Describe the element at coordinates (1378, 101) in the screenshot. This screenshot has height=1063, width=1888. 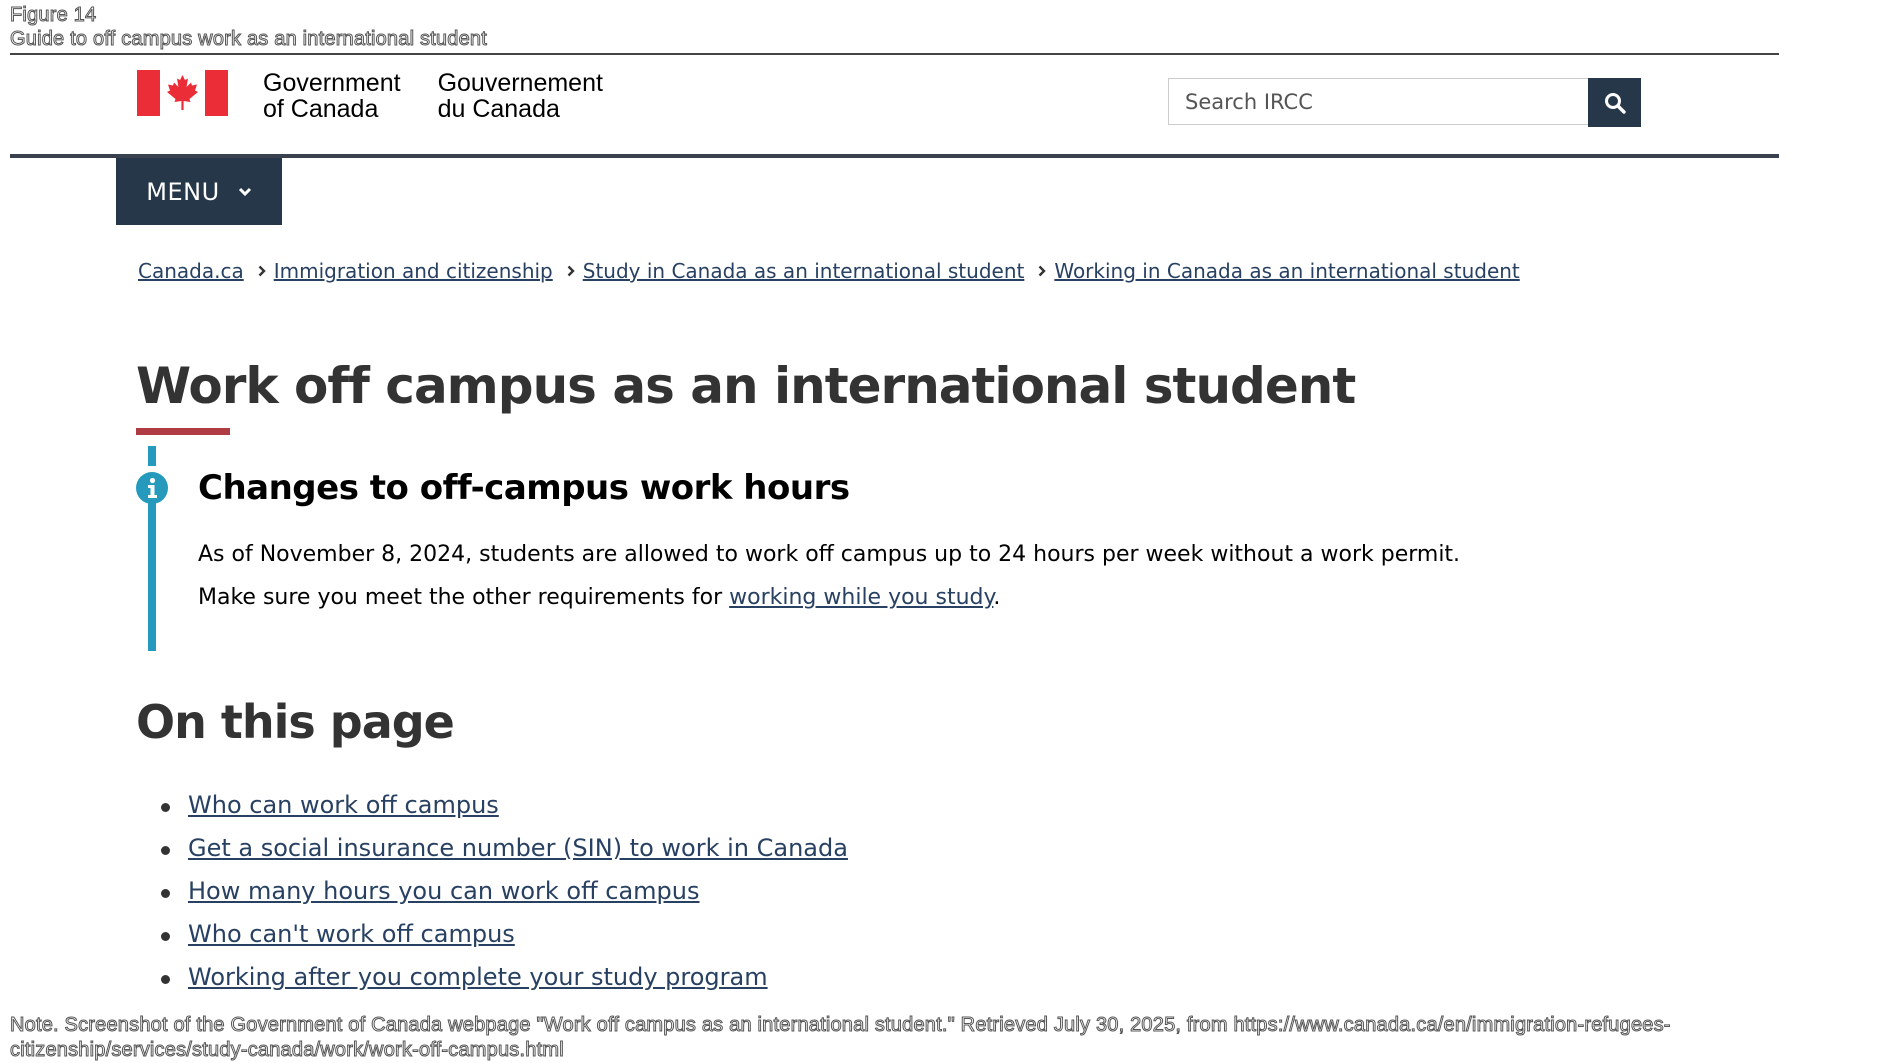
I see `search-input` at that location.